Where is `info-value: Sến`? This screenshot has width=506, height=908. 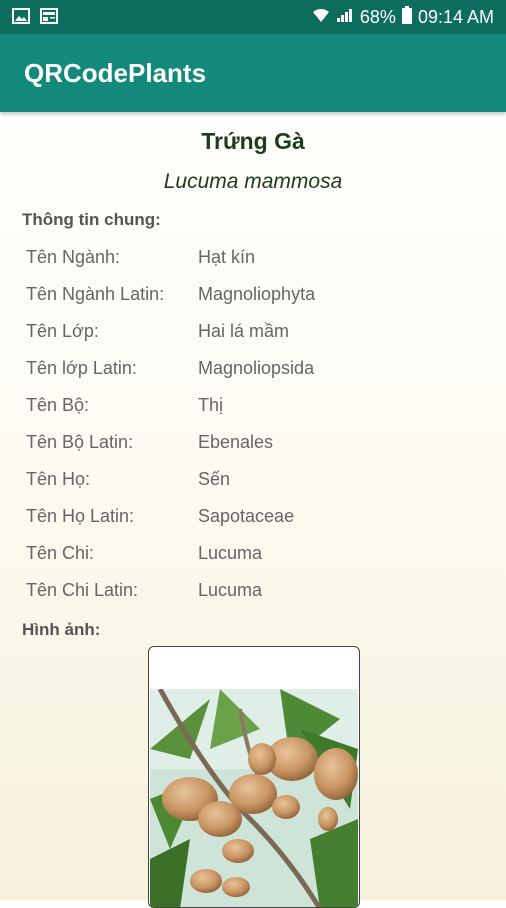
info-value: Sến is located at coordinates (214, 479).